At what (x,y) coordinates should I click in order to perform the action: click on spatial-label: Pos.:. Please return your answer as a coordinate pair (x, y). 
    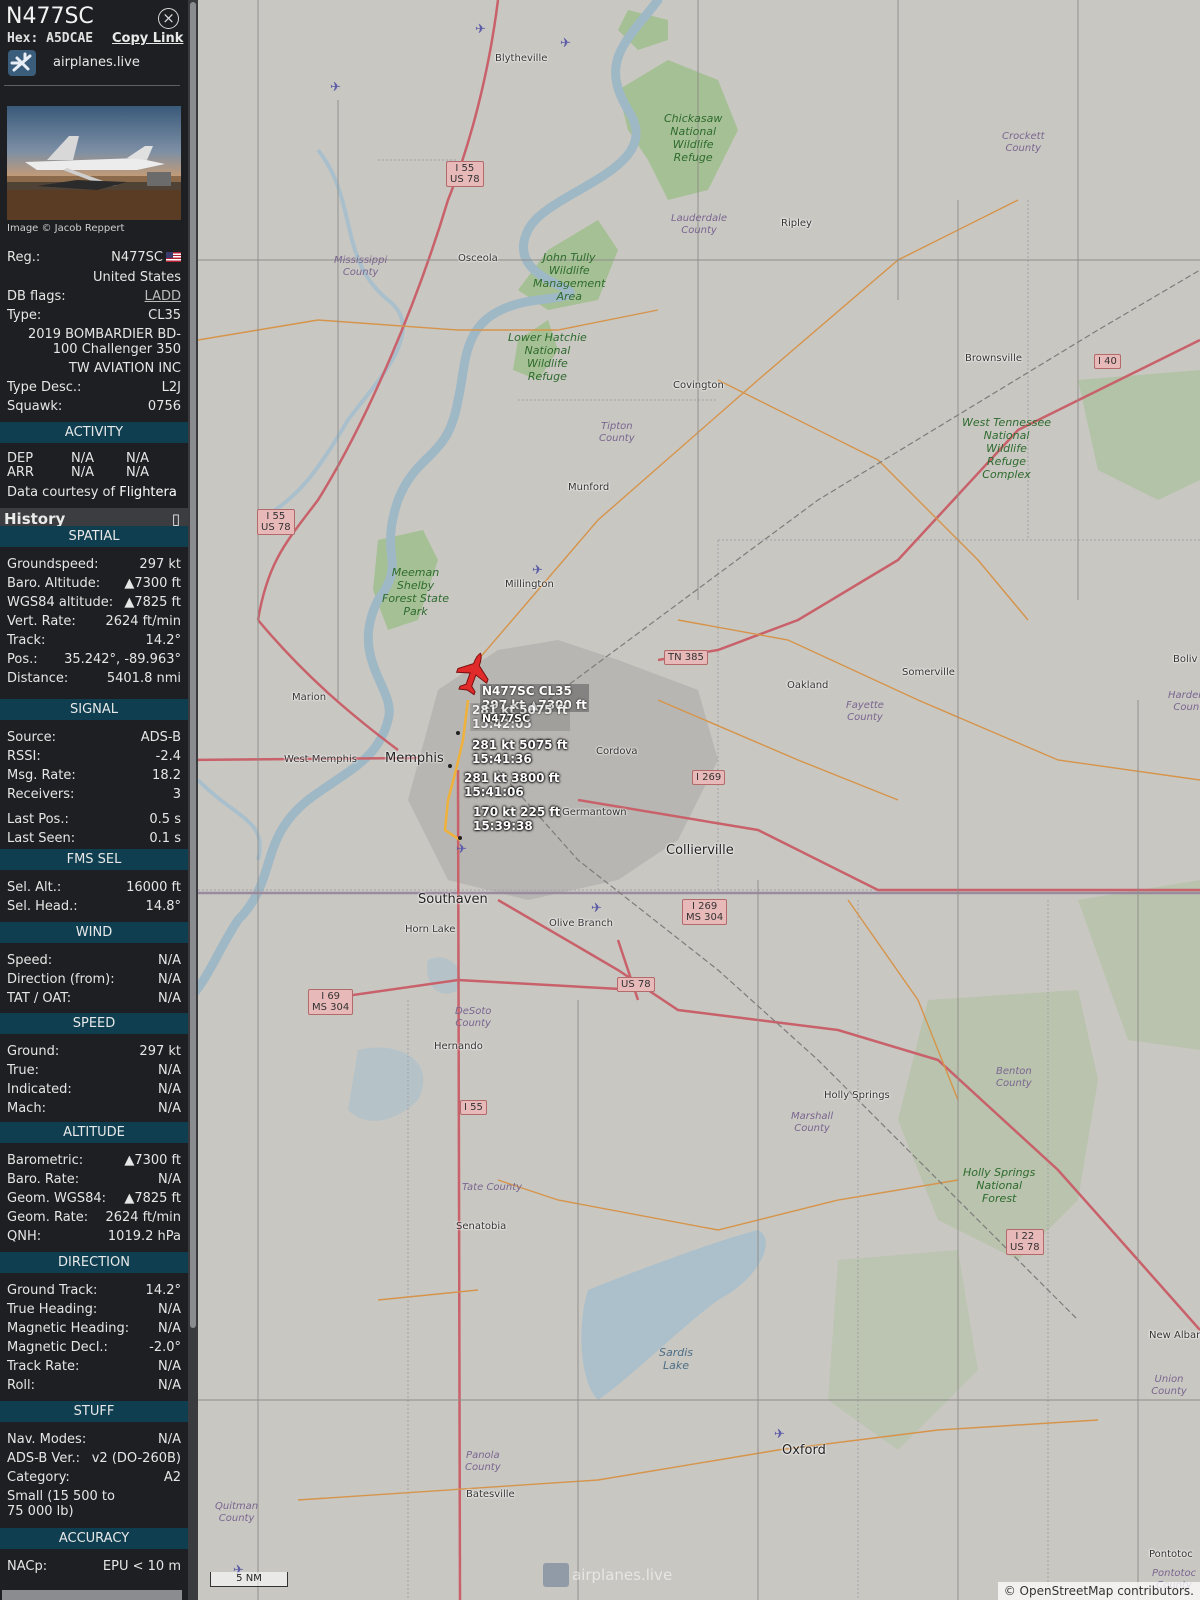
    Looking at the image, I should click on (22, 659).